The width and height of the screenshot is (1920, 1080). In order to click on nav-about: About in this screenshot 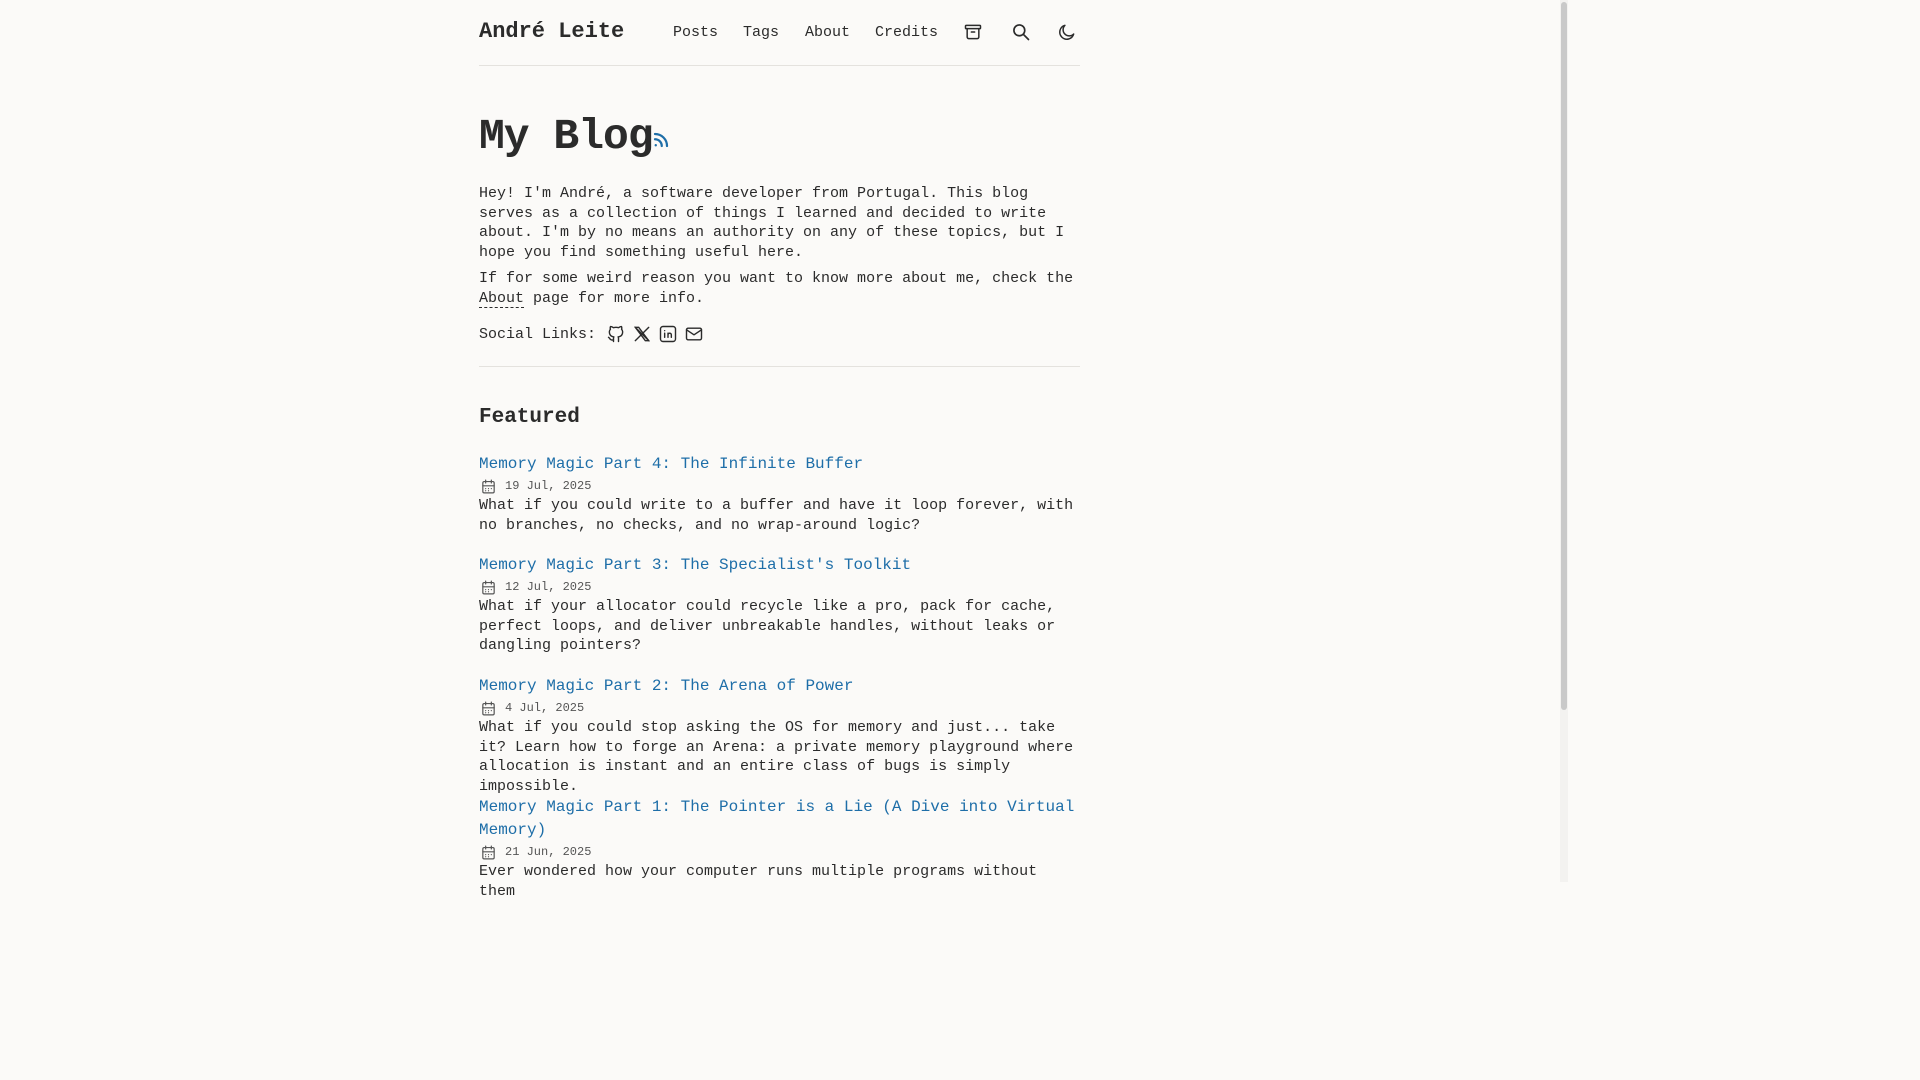, I will do `click(827, 32)`.